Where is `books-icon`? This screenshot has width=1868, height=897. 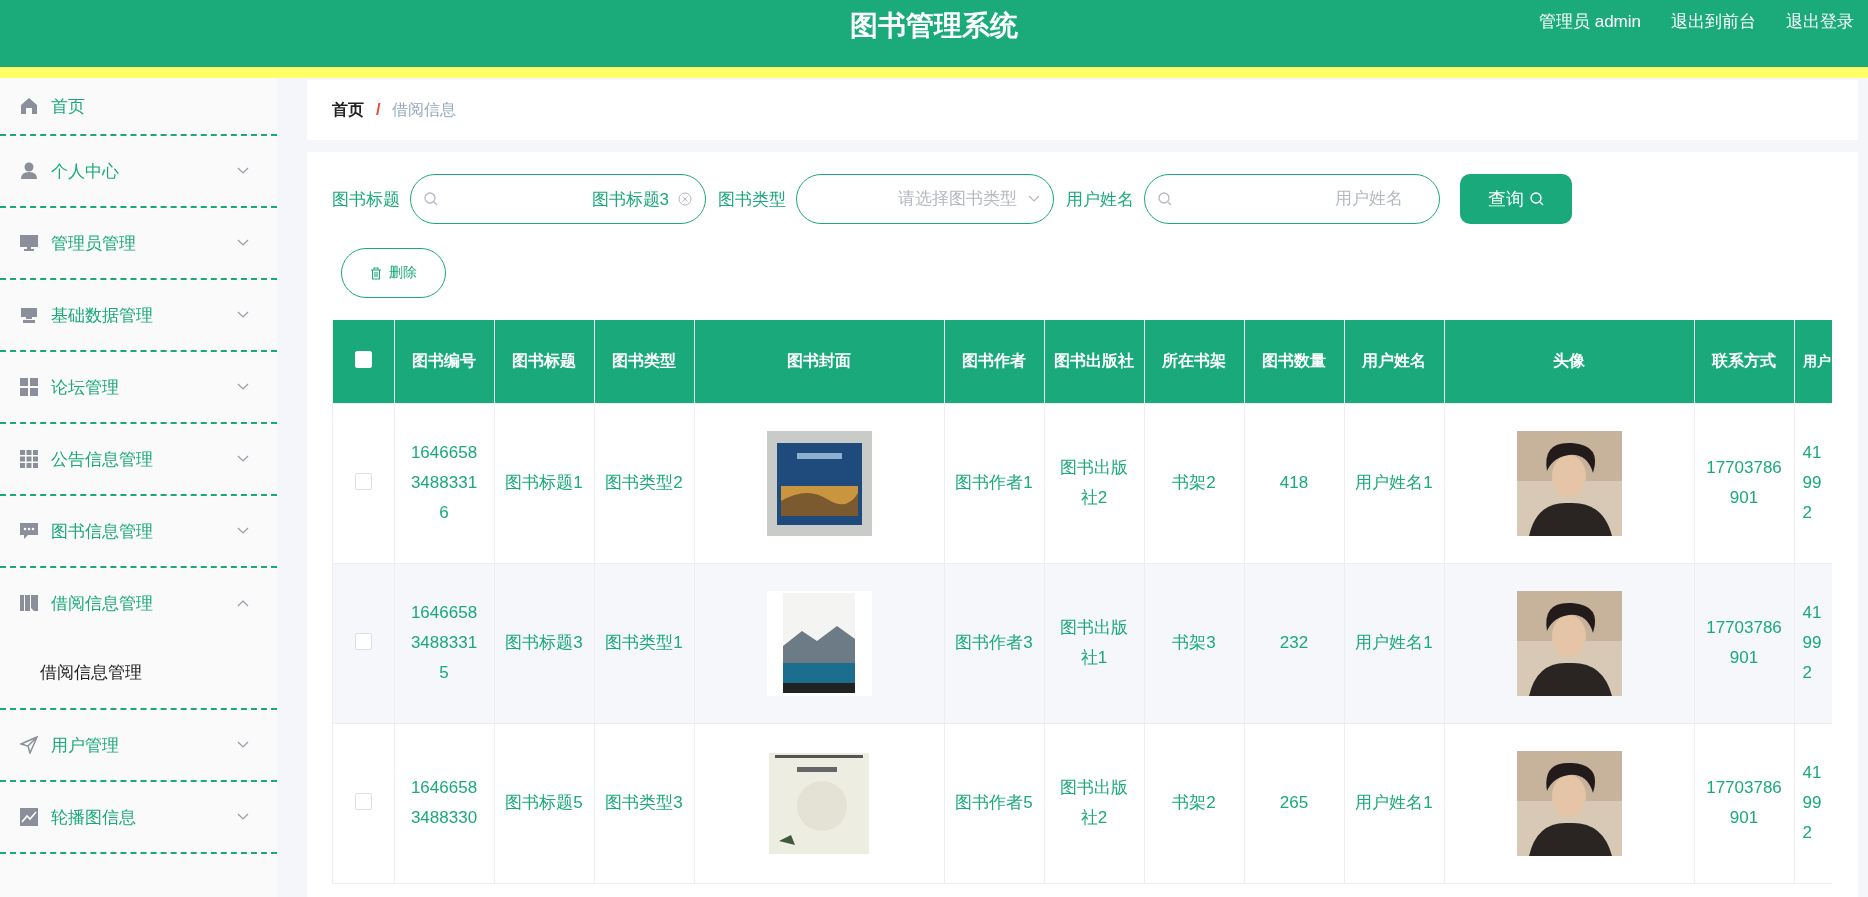
books-icon is located at coordinates (29, 603).